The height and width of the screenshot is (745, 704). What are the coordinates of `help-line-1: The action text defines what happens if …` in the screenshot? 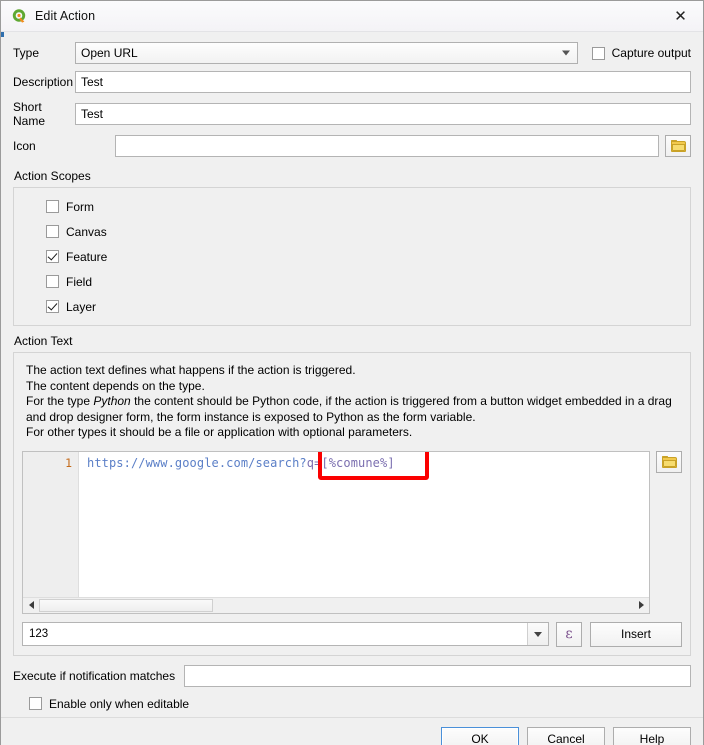 It's located at (191, 370).